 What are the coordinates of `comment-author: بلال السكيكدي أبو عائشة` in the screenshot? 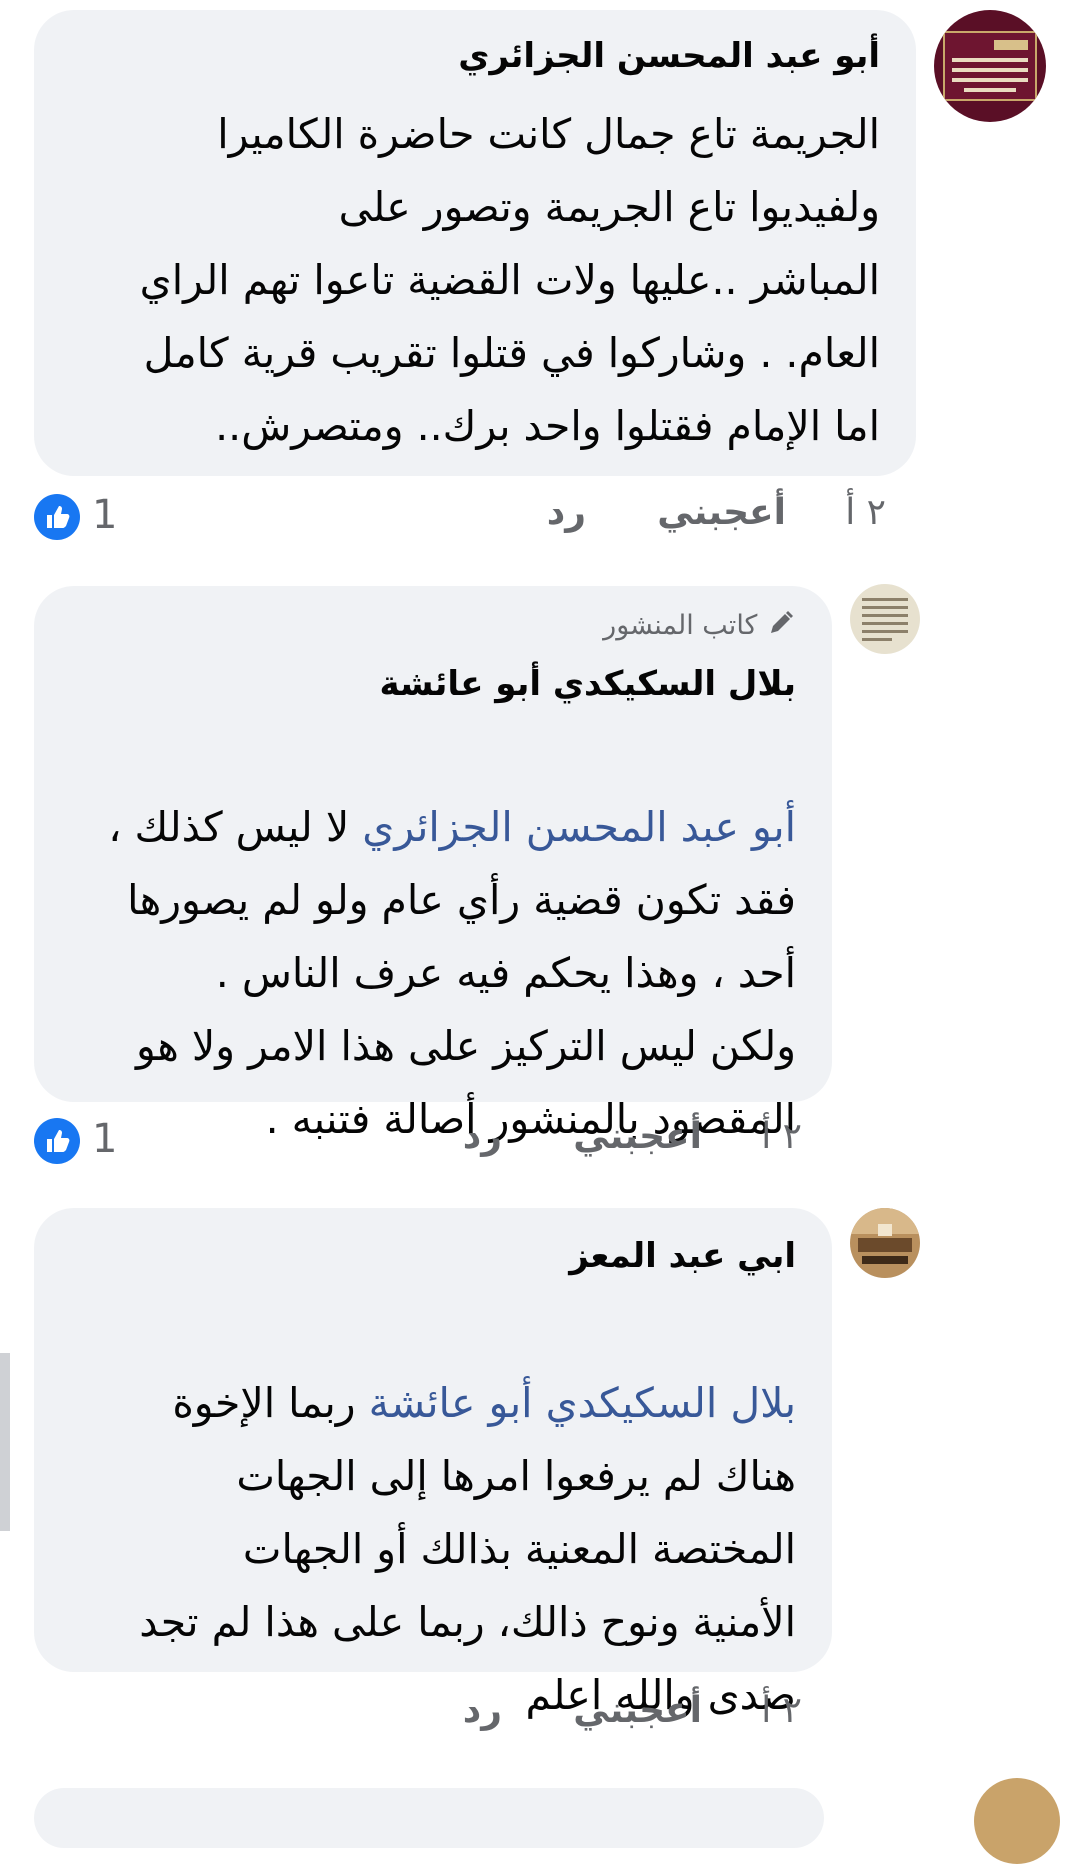 It's located at (587, 684).